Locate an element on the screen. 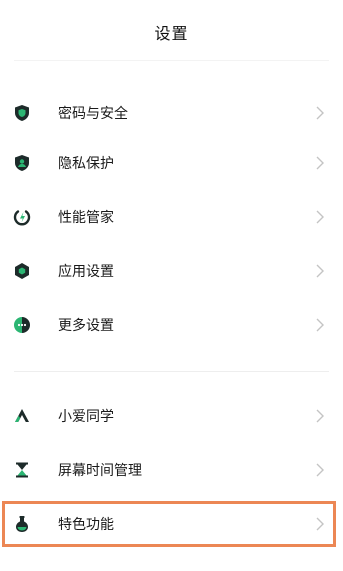 This screenshot has height=571, width=343. settings-item-screen-time: 屏幕时间管理 is located at coordinates (171, 470).